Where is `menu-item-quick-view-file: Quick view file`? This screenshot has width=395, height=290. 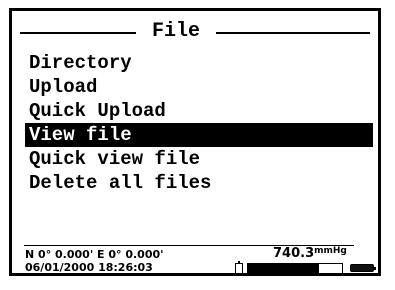
menu-item-quick-view-file: Quick view file is located at coordinates (199, 159).